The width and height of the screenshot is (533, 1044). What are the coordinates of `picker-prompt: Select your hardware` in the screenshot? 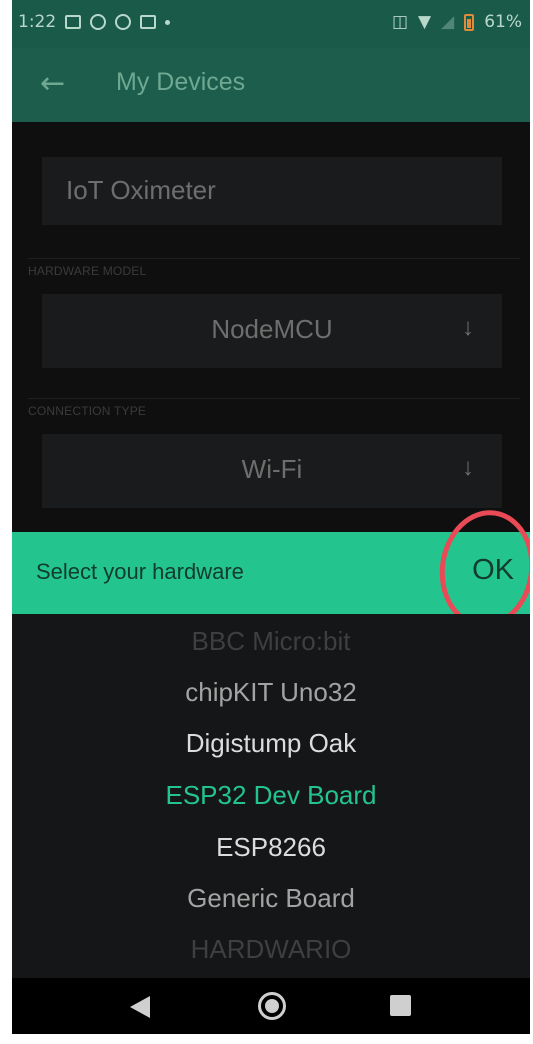 It's located at (140, 571).